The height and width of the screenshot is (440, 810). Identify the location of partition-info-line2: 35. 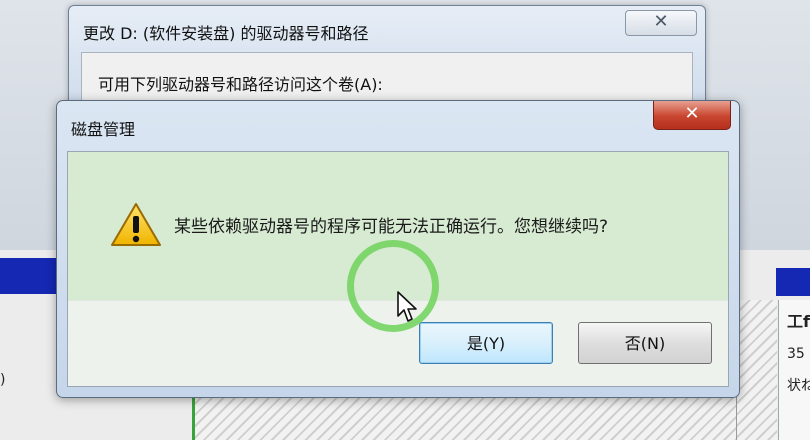
(796, 354).